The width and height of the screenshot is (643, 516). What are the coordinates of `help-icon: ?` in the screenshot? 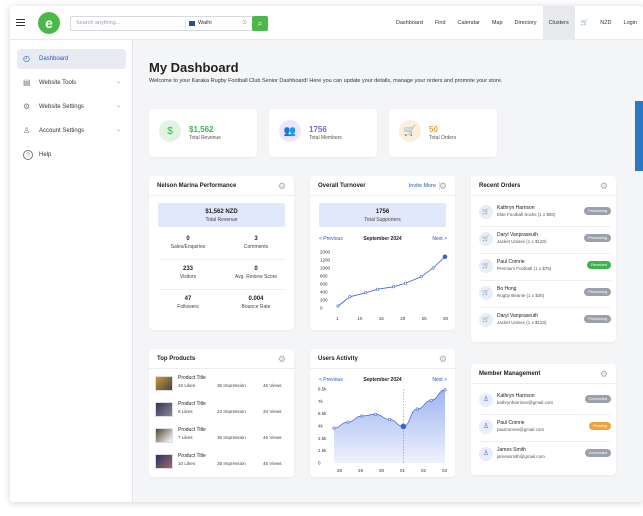 It's located at (28, 155).